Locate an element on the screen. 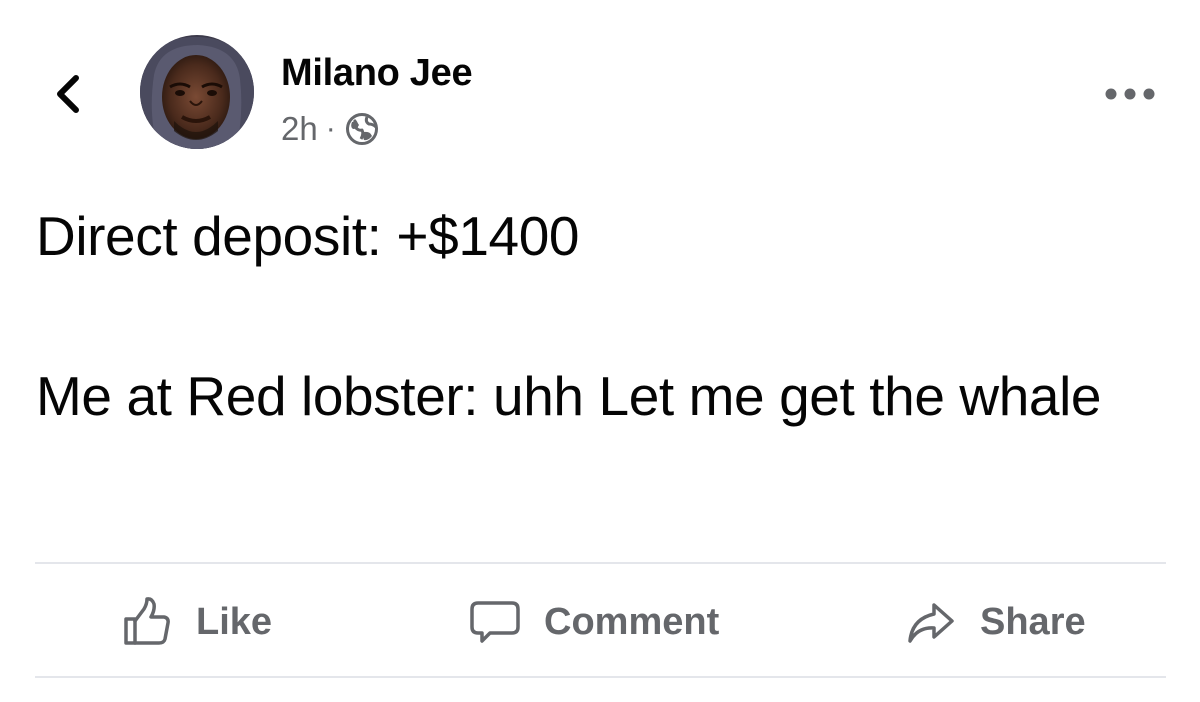 The width and height of the screenshot is (1200, 702). more-options-icon is located at coordinates (1130, 94).